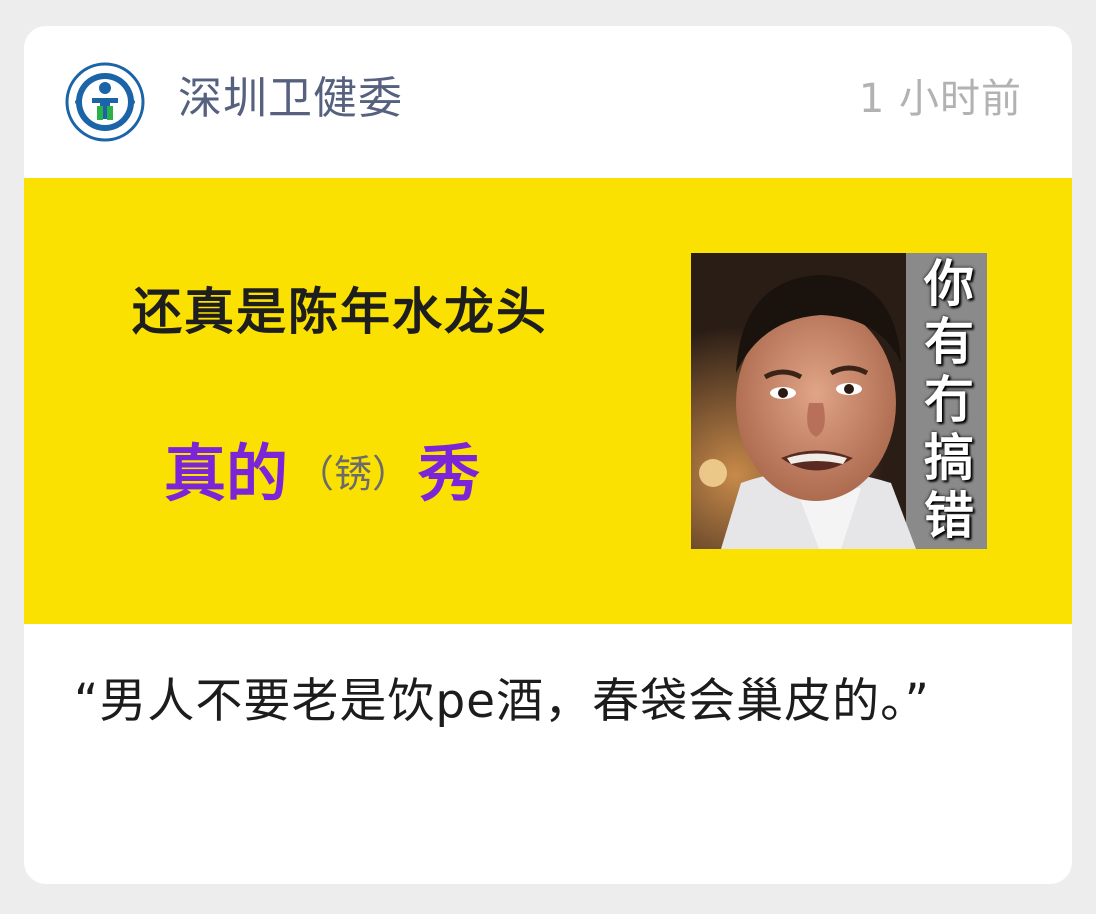  Describe the element at coordinates (949, 400) in the screenshot. I see `meme-caption: 你有冇搞错` at that location.